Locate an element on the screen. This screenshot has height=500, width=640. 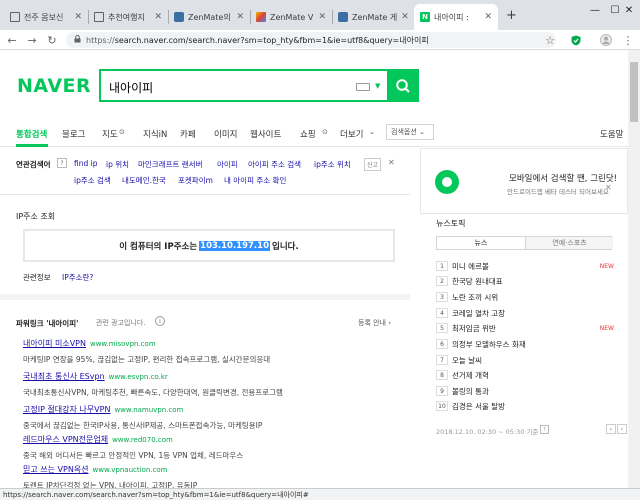
report-button: 신고 is located at coordinates (373, 164).